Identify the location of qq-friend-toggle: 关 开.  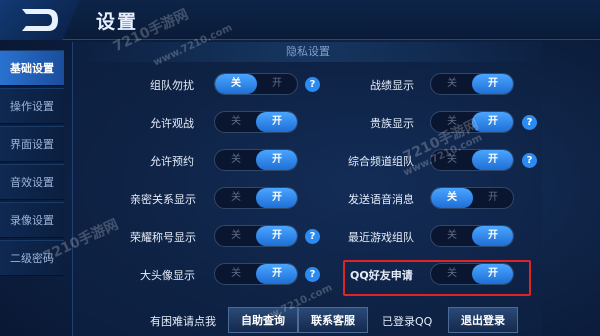
(472, 274).